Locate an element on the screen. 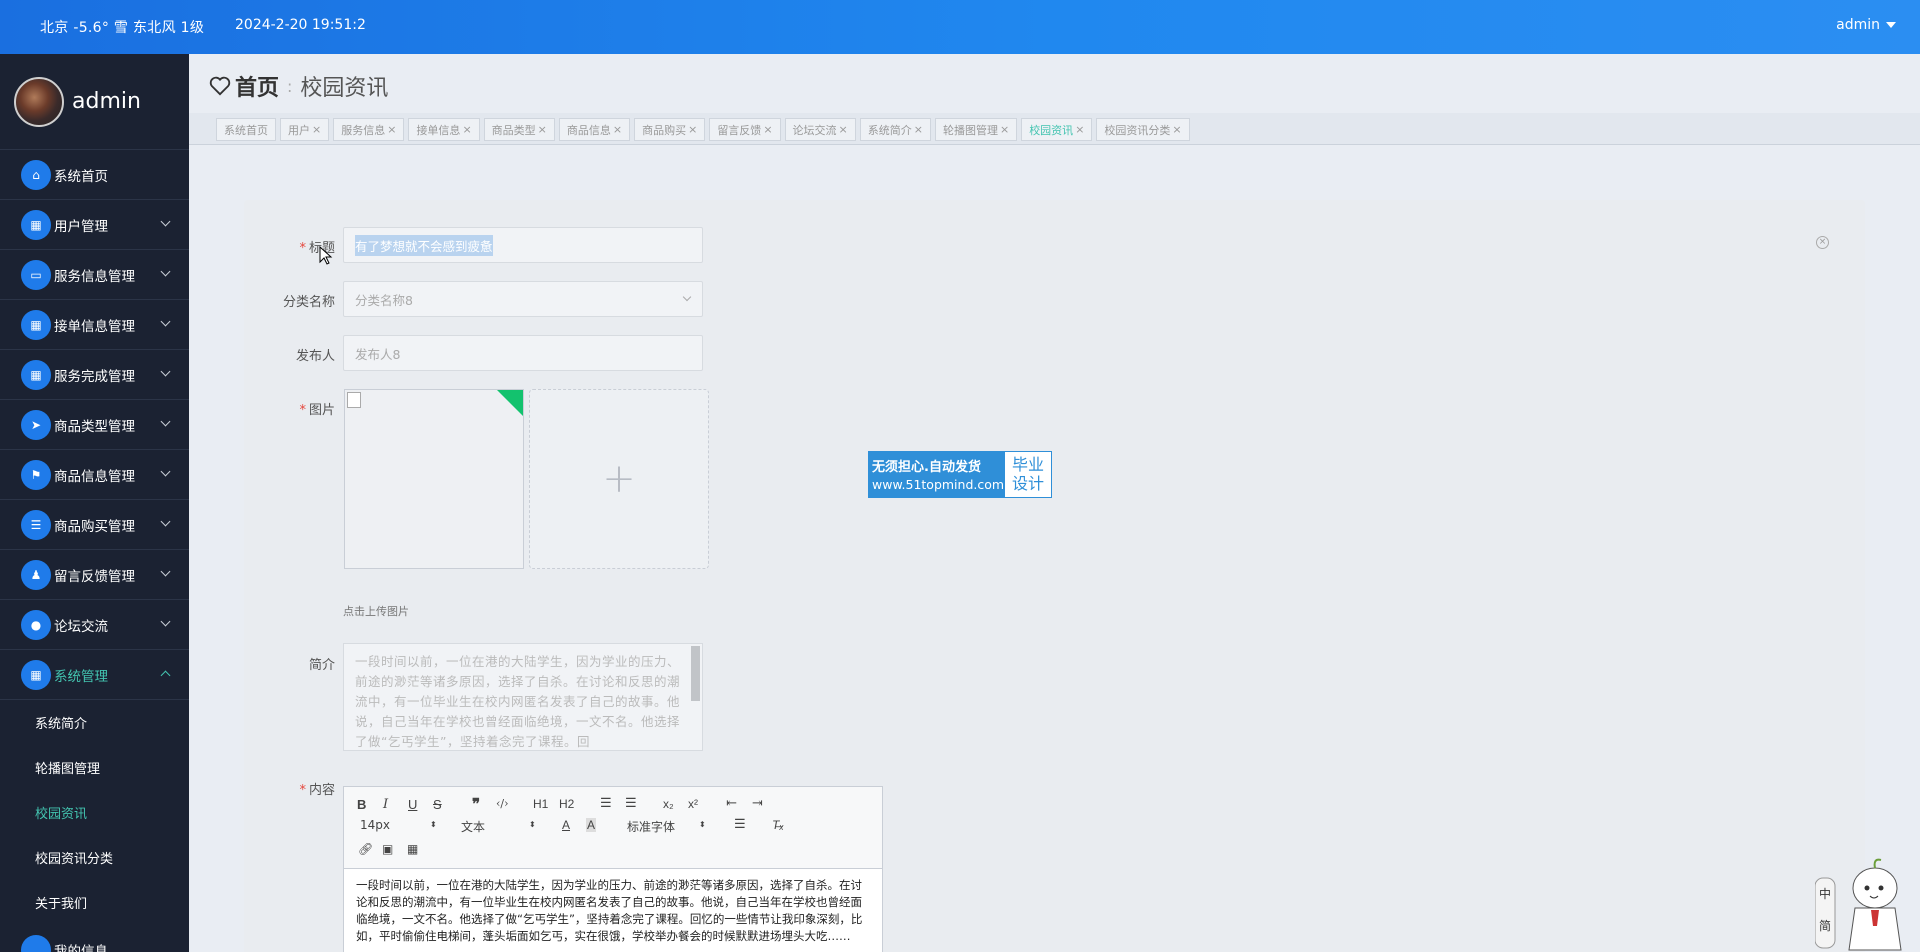 The image size is (1920, 952). sidebar-item: ⚑ 商品信息管理 is located at coordinates (94, 475).